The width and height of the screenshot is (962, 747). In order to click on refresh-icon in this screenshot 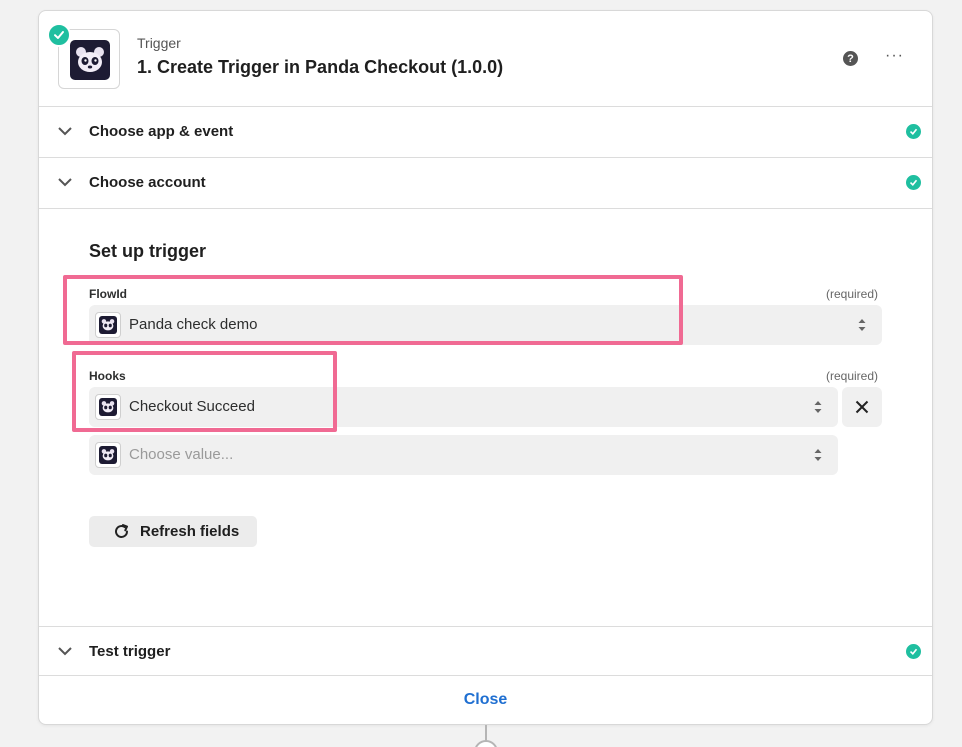, I will do `click(121, 531)`.